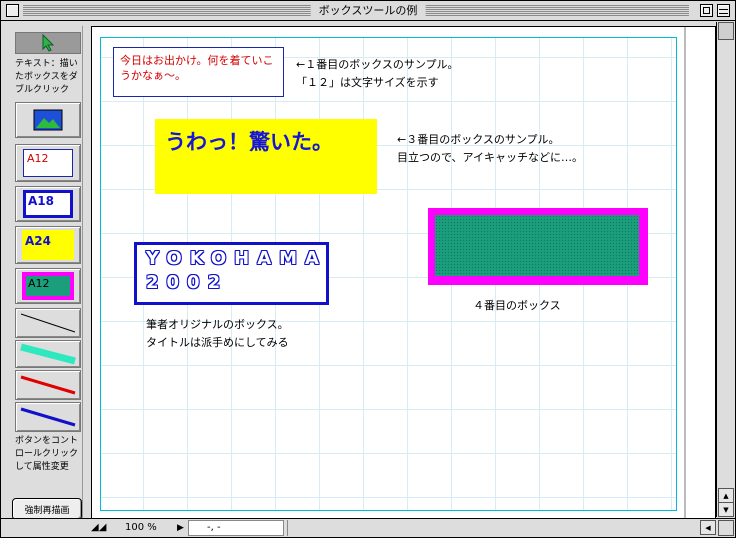 The image size is (736, 538). Describe the element at coordinates (723, 10) in the screenshot. I see `collapse-box-icon` at that location.